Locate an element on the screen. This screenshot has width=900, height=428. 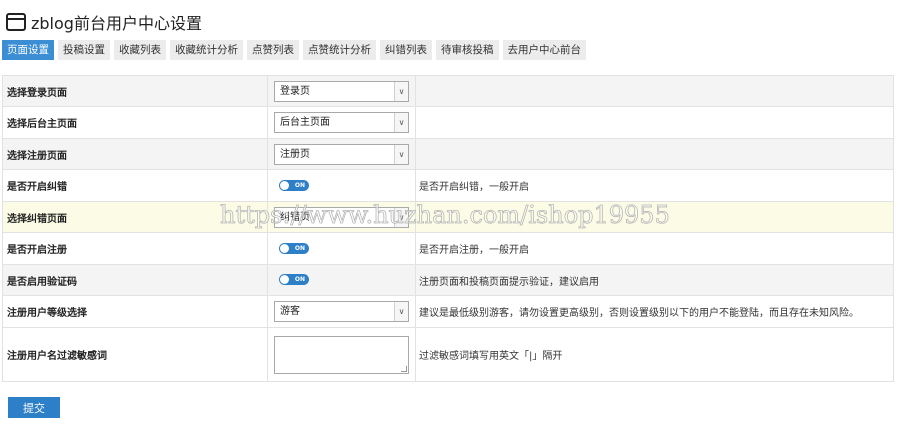
tab-likes-list: 点赞列表 is located at coordinates (273, 50).